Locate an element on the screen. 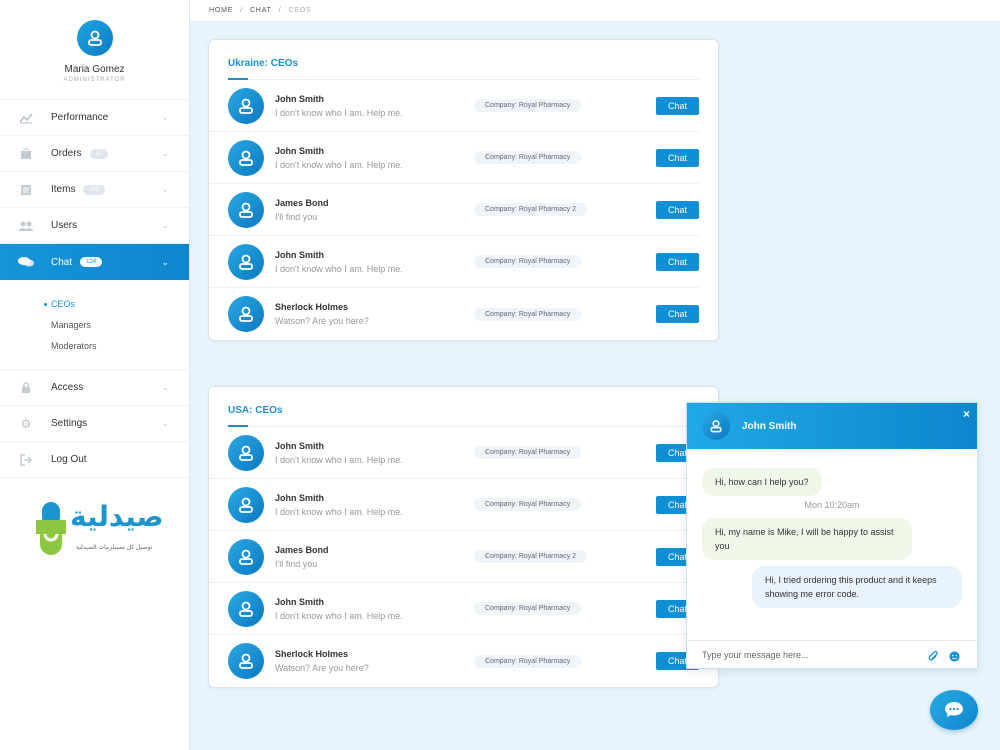  chat-icon is located at coordinates (26, 262).